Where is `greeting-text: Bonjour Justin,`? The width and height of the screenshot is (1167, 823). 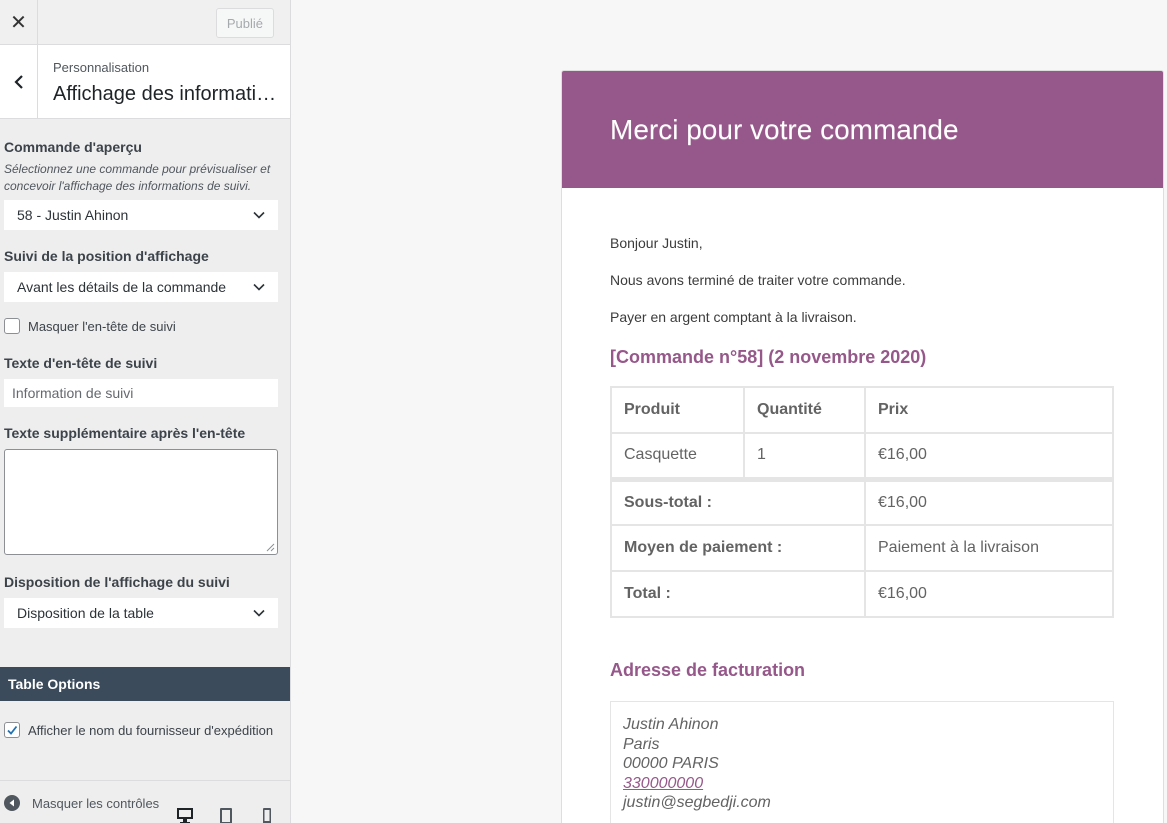 greeting-text: Bonjour Justin, is located at coordinates (656, 243).